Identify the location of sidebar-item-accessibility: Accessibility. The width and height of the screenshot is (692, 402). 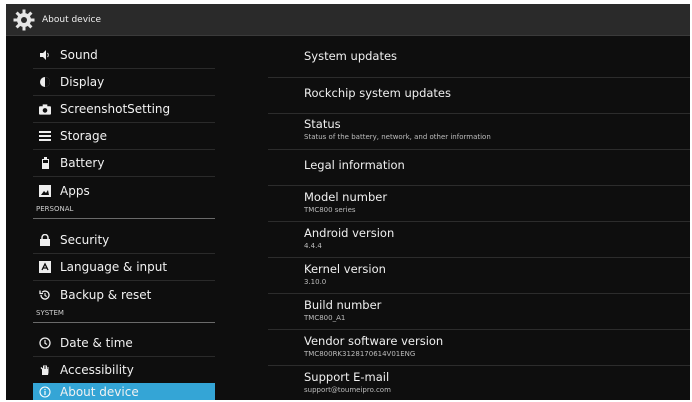
(124, 370).